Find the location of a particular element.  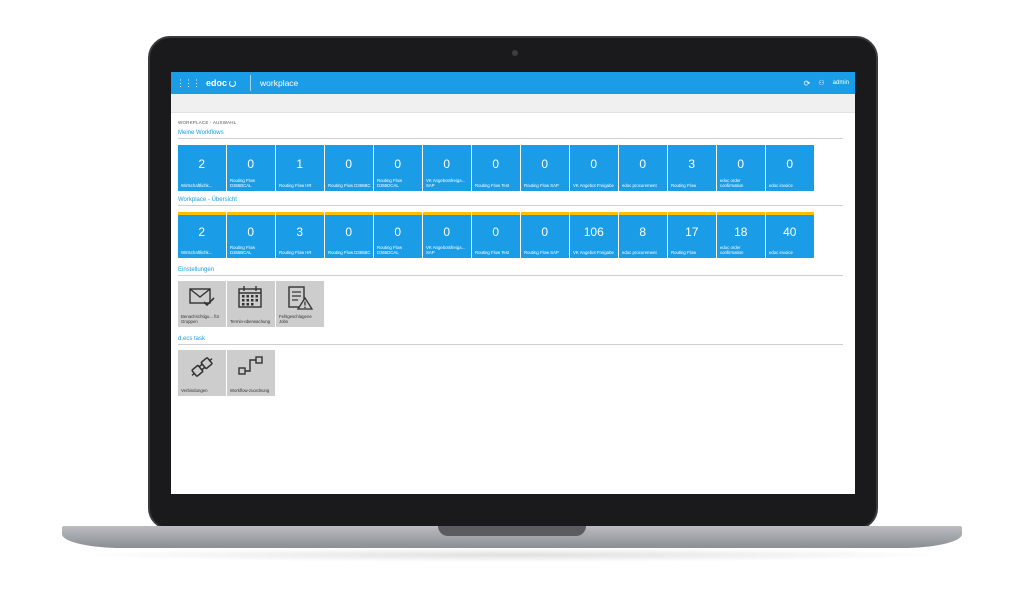

workflow-tile: 0 edoc order confirmation is located at coordinates (741, 168).